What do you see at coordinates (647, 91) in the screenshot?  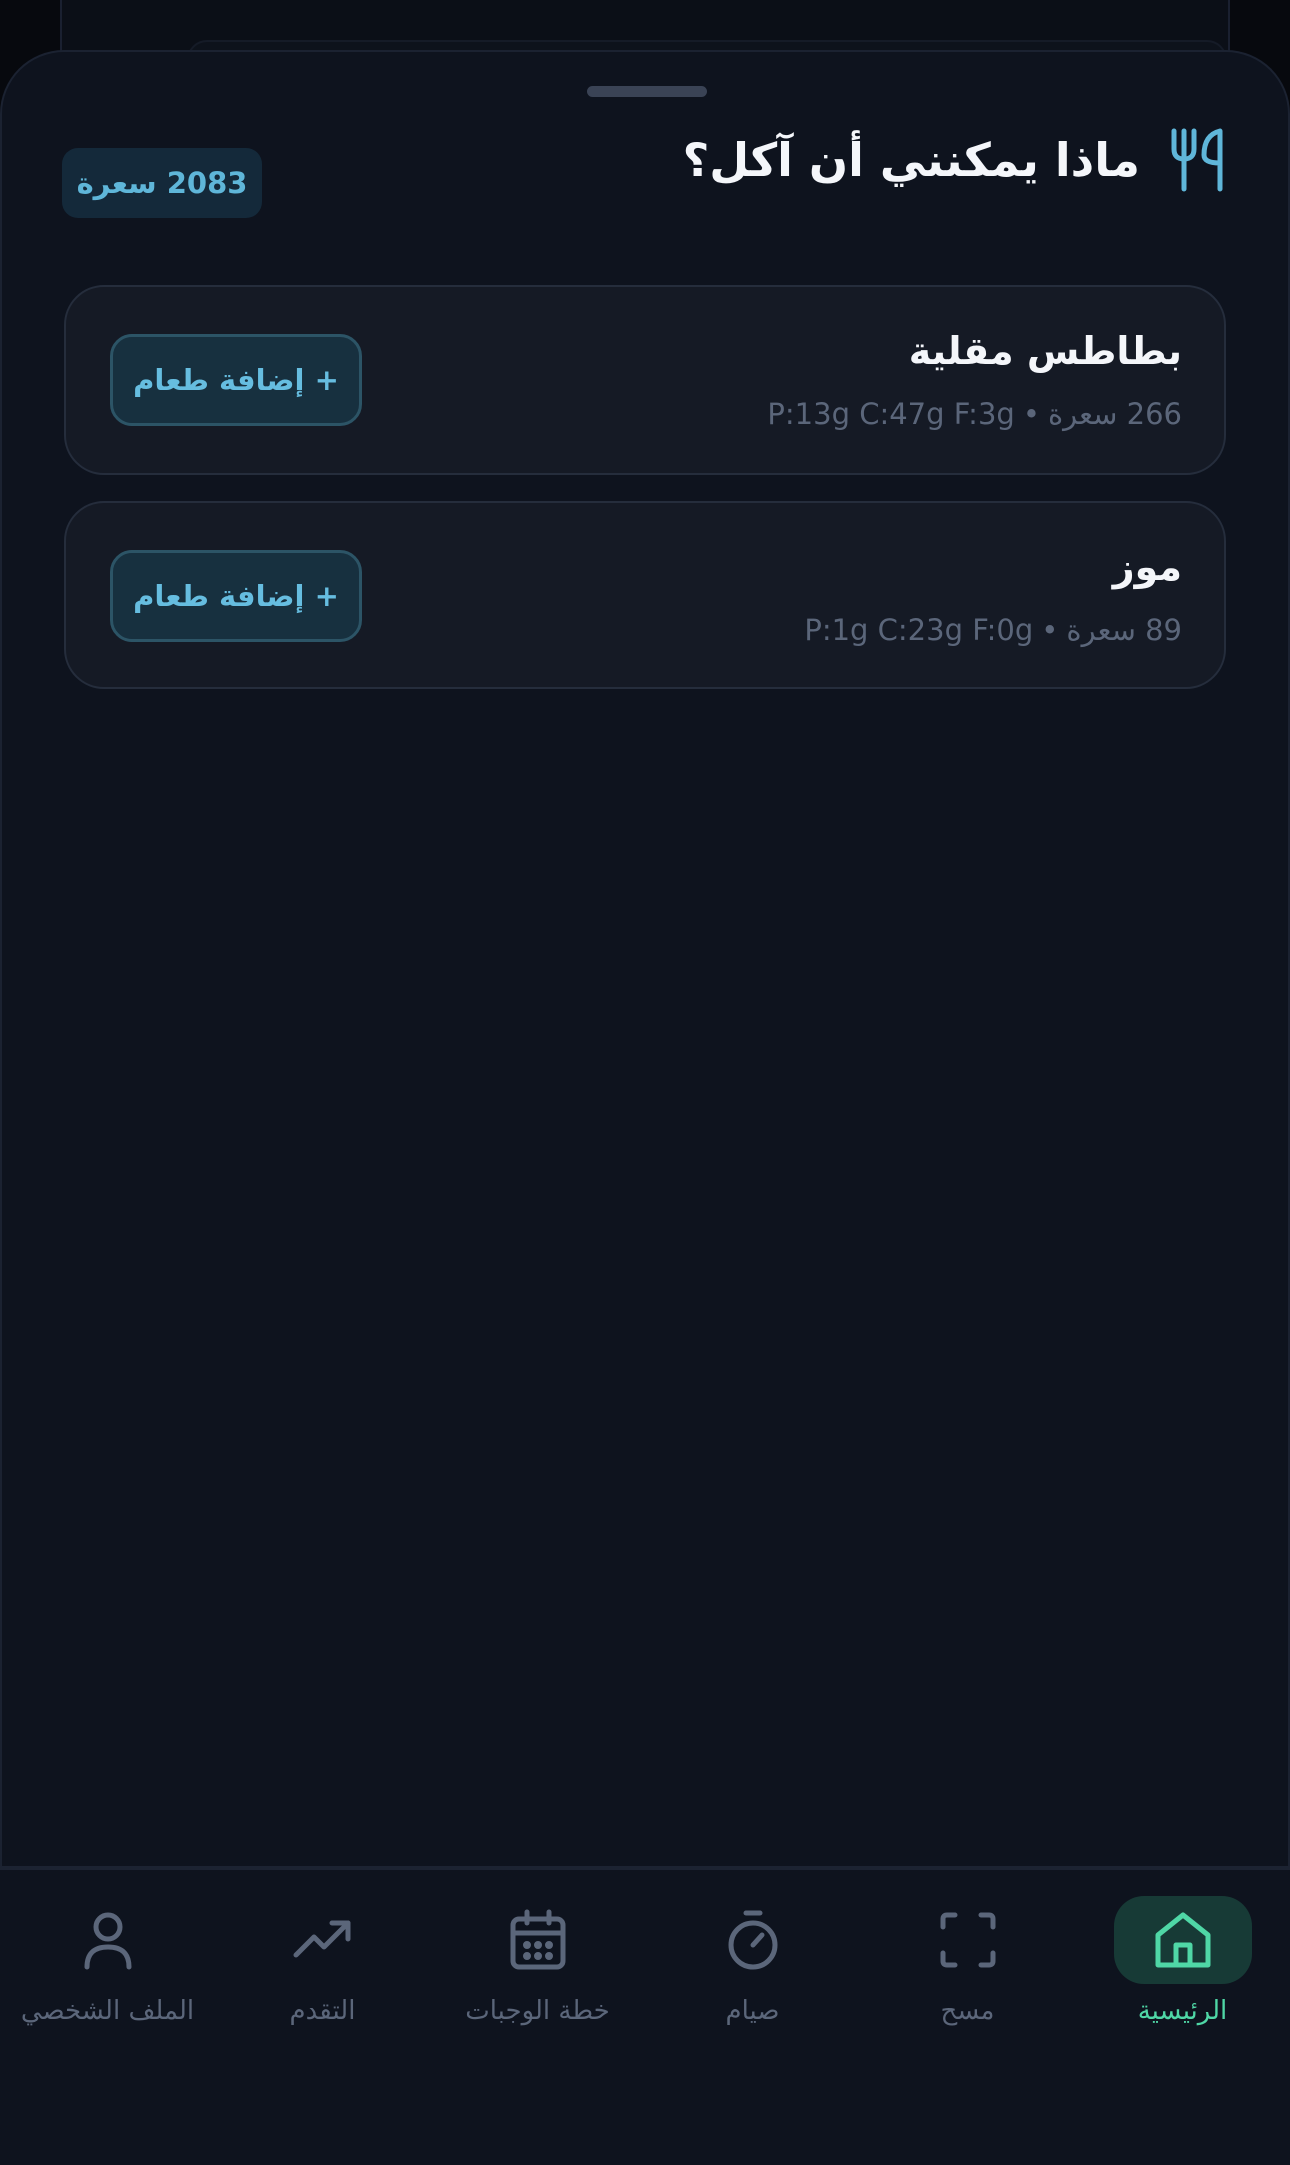 I see `sheet-drag-handle` at bounding box center [647, 91].